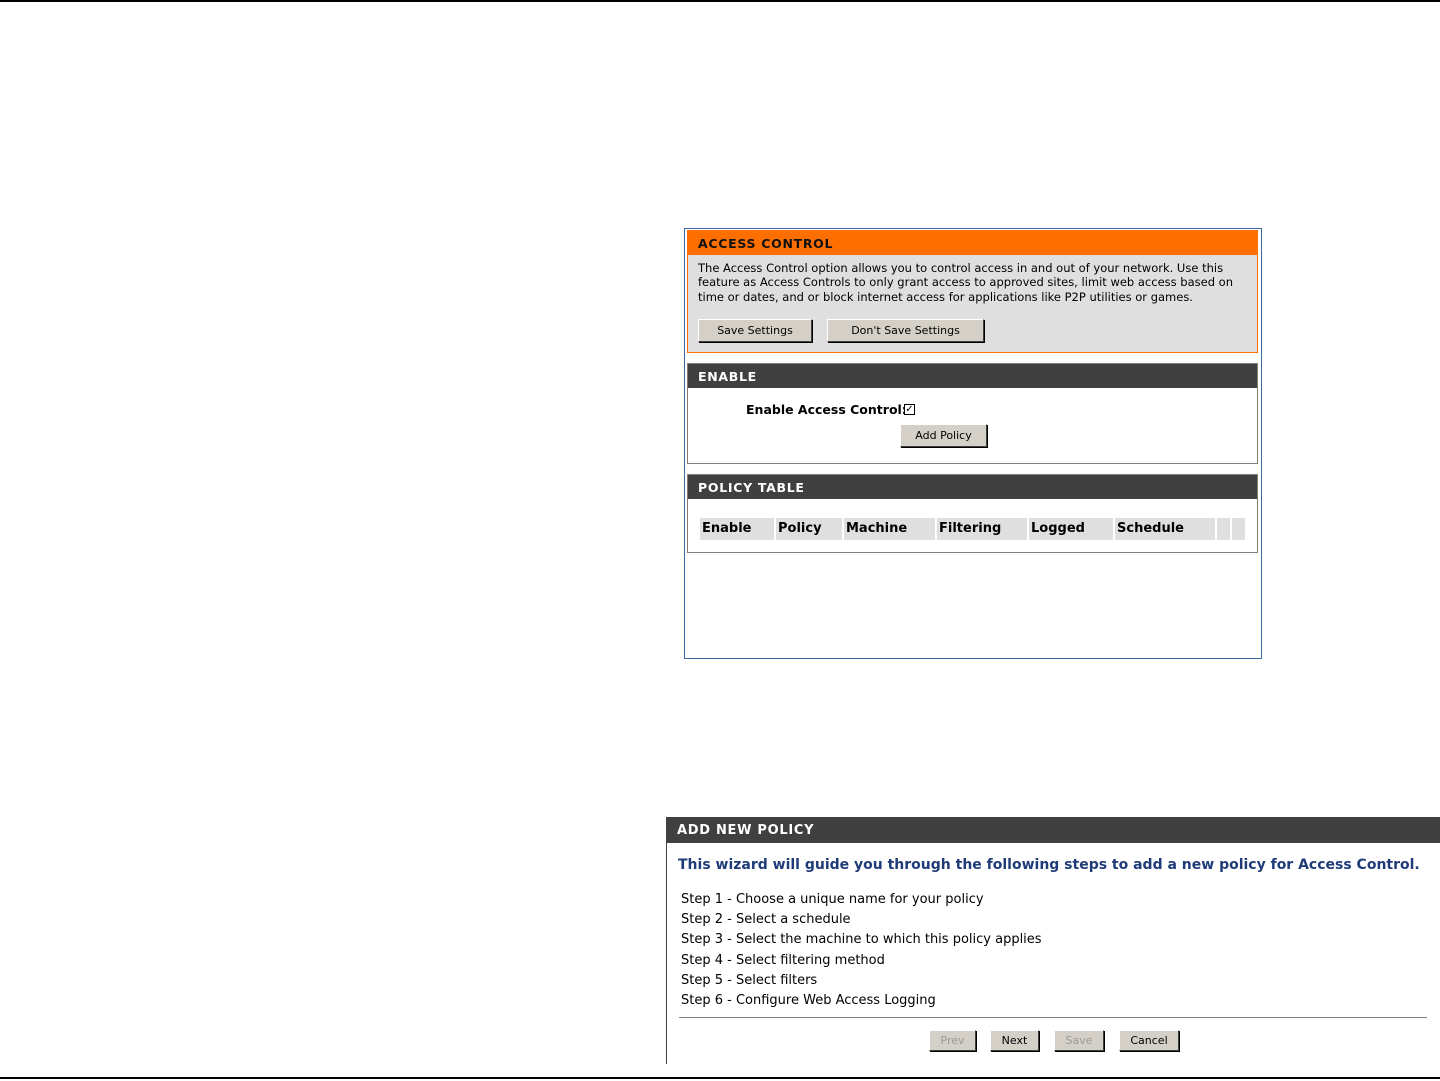 The width and height of the screenshot is (1440, 1081). I want to click on column-header-enable: Enable, so click(737, 529).